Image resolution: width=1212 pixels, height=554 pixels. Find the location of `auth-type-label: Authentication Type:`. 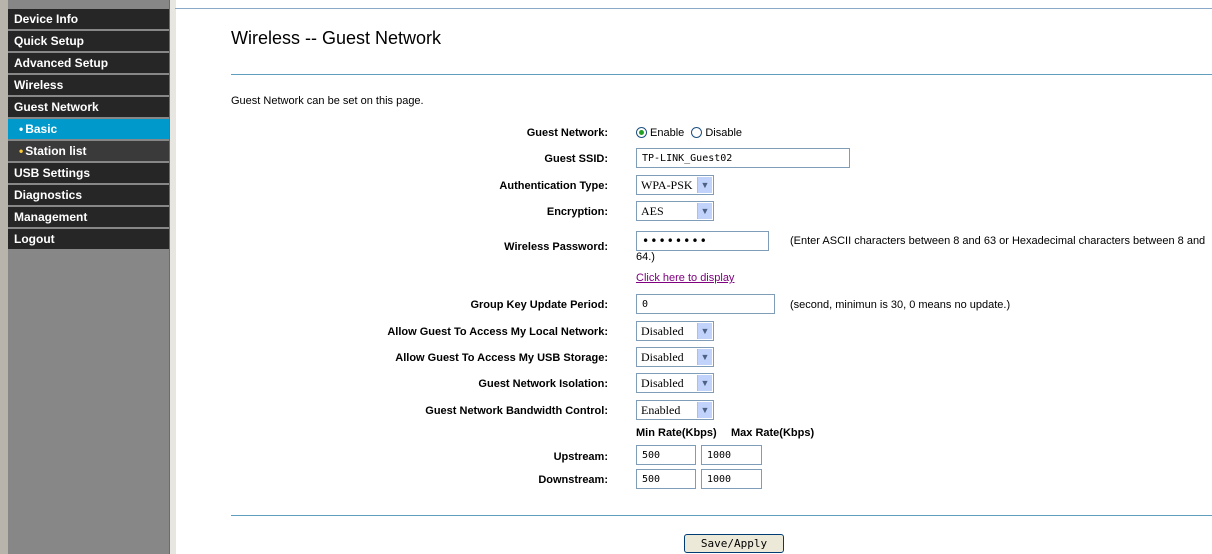

auth-type-label: Authentication Type: is located at coordinates (553, 186).